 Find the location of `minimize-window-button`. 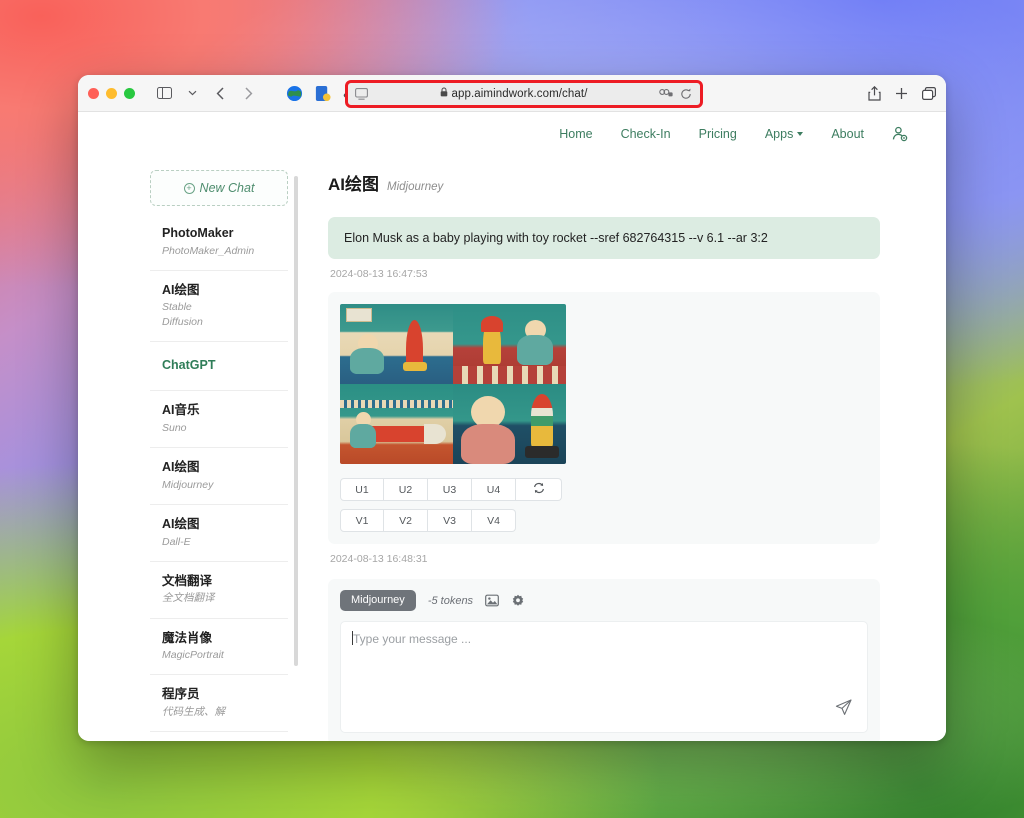

minimize-window-button is located at coordinates (111, 93).